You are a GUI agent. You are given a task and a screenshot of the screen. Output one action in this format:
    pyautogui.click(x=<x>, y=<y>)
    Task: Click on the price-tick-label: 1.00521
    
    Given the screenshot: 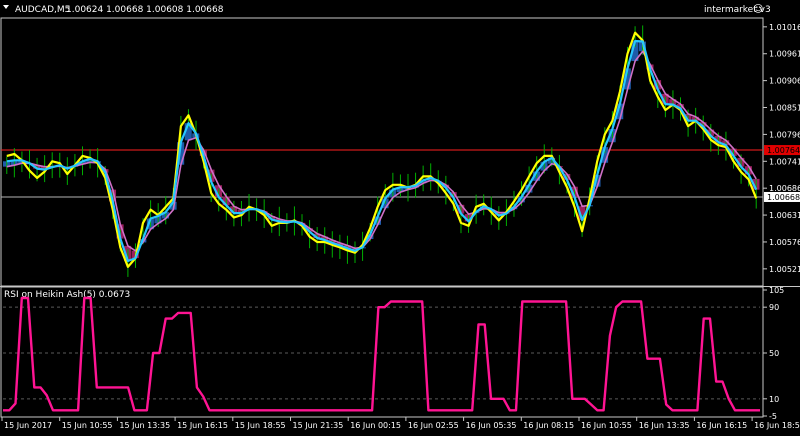 What is the action you would take?
    pyautogui.click(x=784, y=269)
    